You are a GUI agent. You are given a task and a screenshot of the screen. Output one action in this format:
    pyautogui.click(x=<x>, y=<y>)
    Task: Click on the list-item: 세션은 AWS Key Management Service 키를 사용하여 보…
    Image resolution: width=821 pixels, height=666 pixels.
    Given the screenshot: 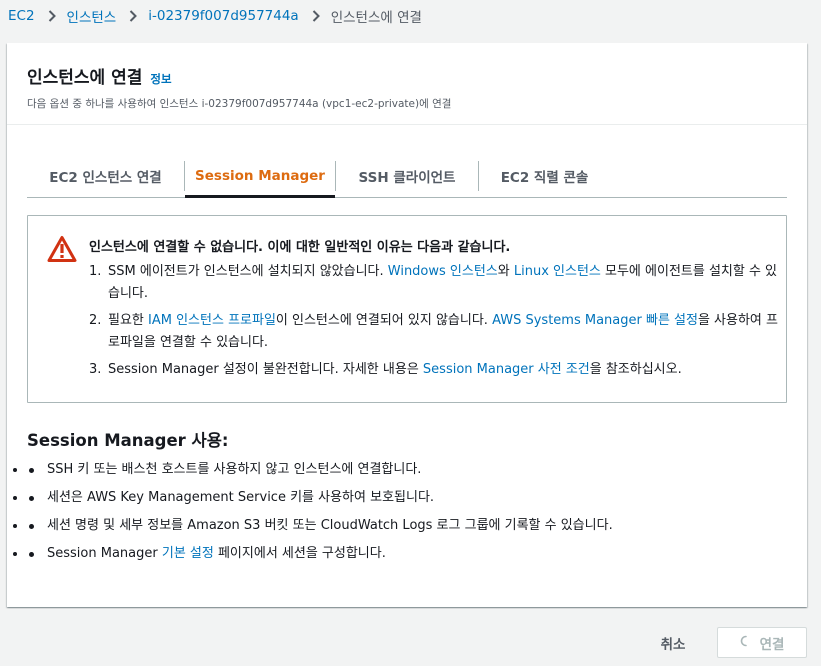 What is the action you would take?
    pyautogui.click(x=407, y=502)
    